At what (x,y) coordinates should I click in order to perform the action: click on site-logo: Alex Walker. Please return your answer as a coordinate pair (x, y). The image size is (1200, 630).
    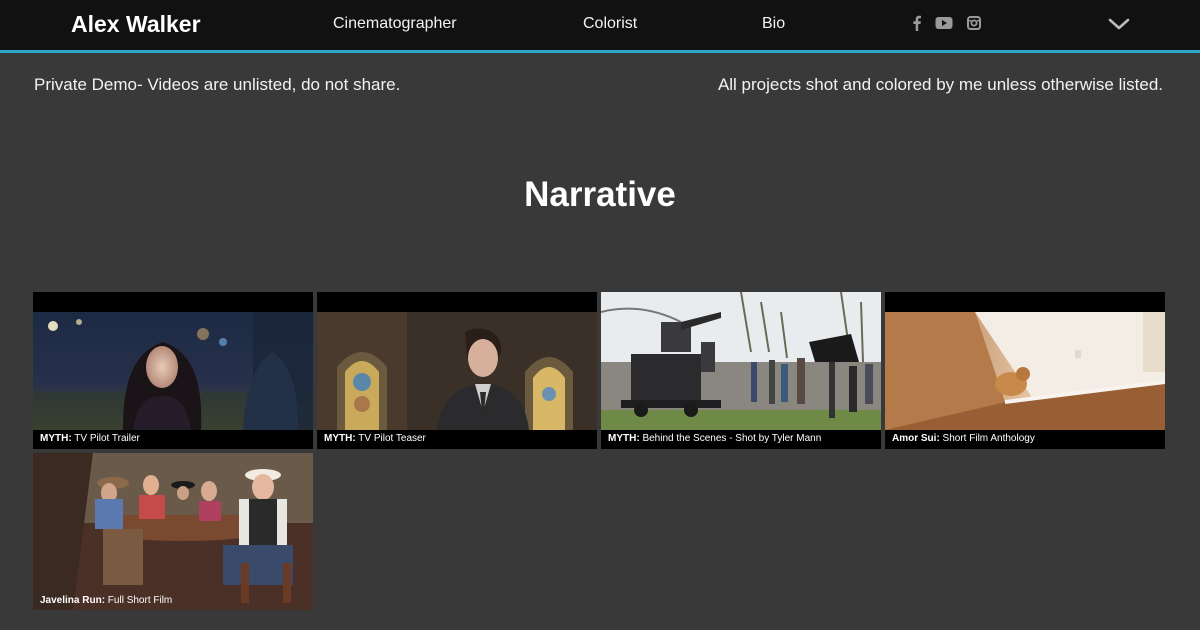
    Looking at the image, I should click on (136, 24).